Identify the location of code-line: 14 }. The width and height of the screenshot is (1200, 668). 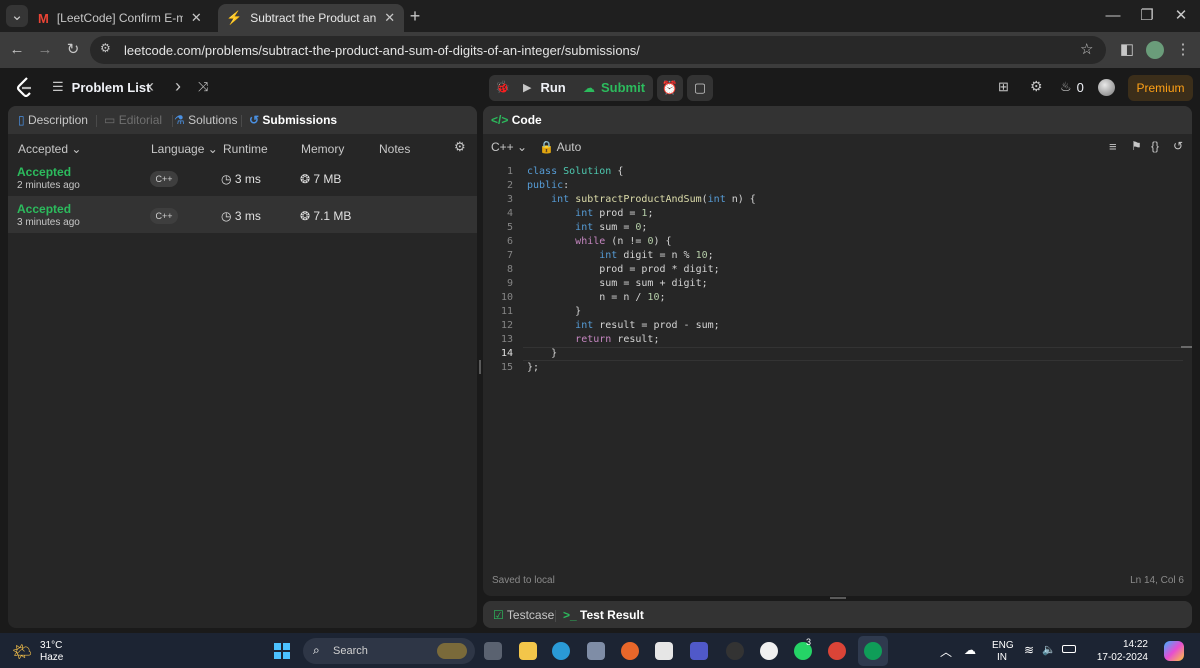
(833, 354).